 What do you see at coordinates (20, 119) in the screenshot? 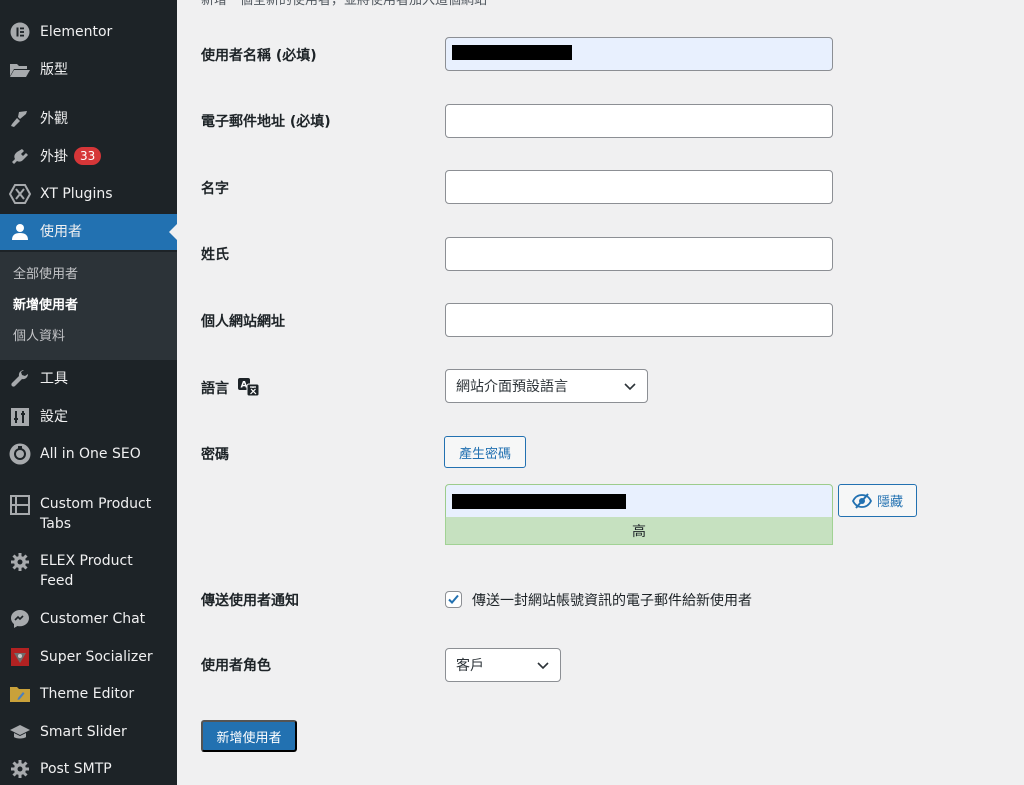
I see `paintbrush-icon` at bounding box center [20, 119].